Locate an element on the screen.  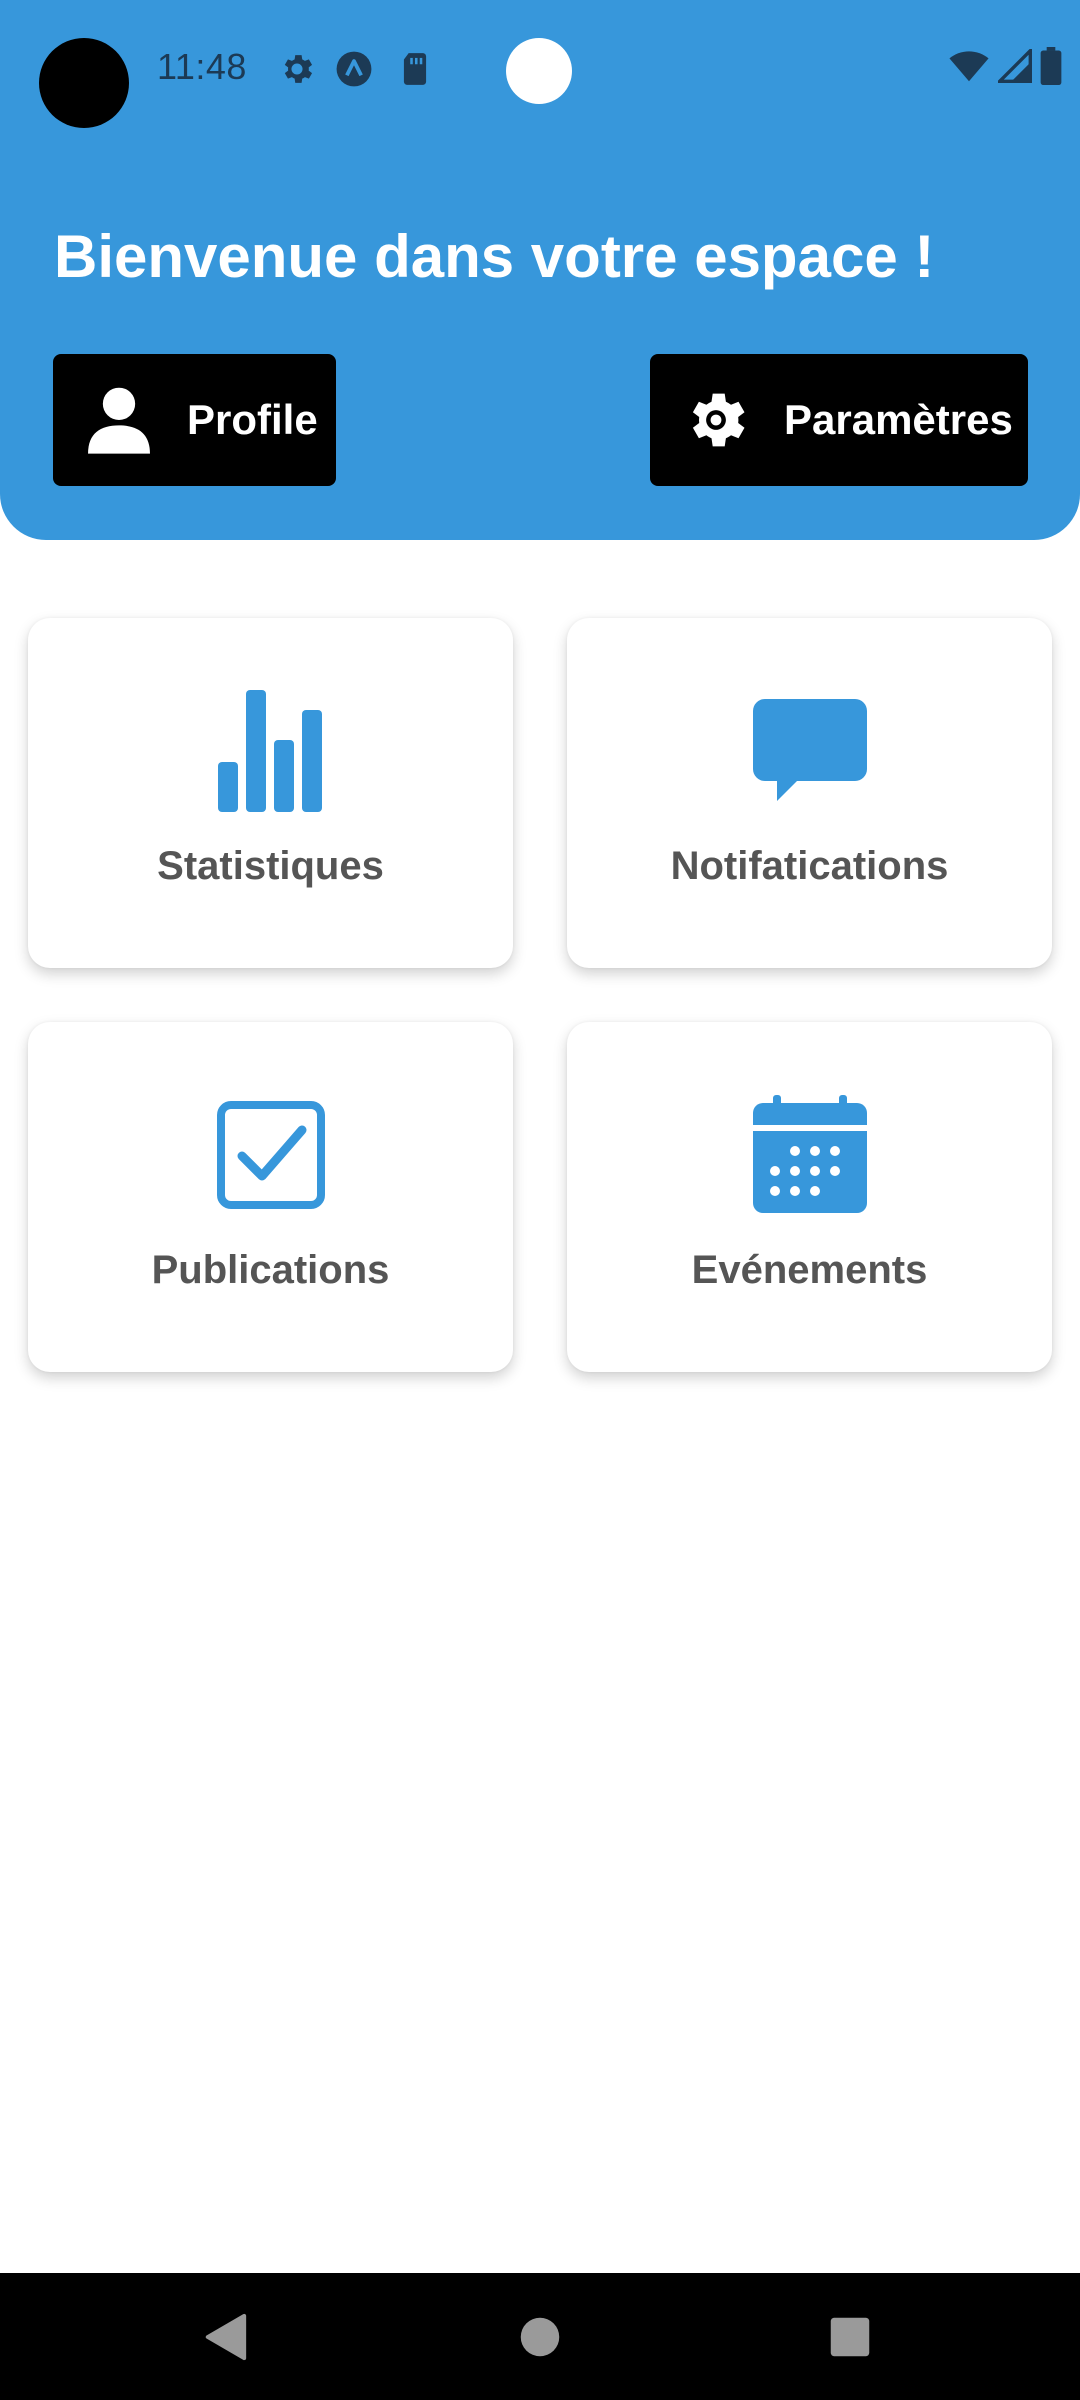
bar-chart-icon is located at coordinates (271, 751).